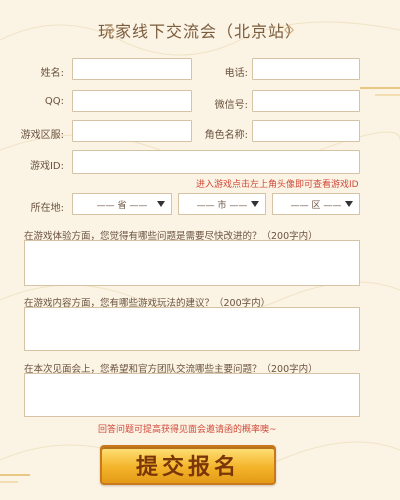 Image resolution: width=400 pixels, height=500 pixels. I want to click on phone-label: 电话:, so click(236, 73).